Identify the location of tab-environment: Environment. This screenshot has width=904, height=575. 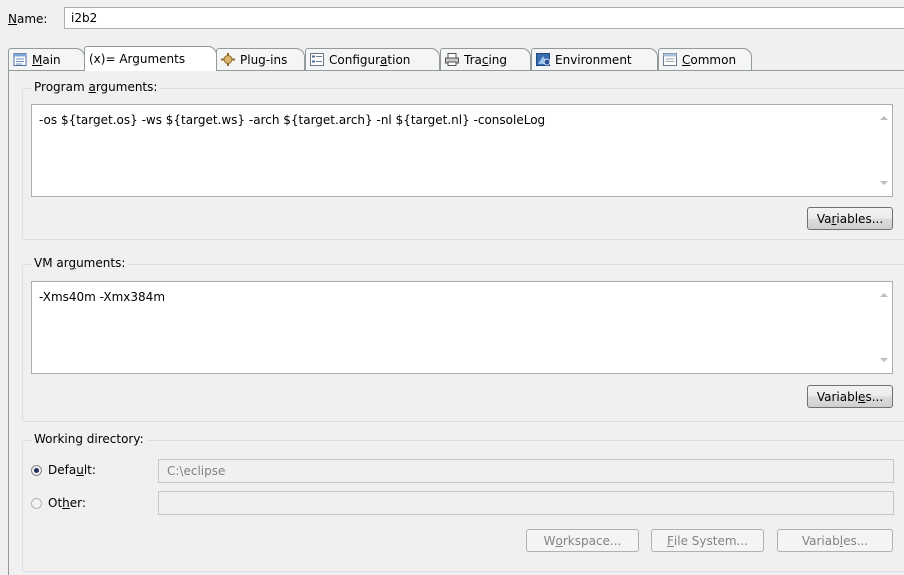
(594, 59).